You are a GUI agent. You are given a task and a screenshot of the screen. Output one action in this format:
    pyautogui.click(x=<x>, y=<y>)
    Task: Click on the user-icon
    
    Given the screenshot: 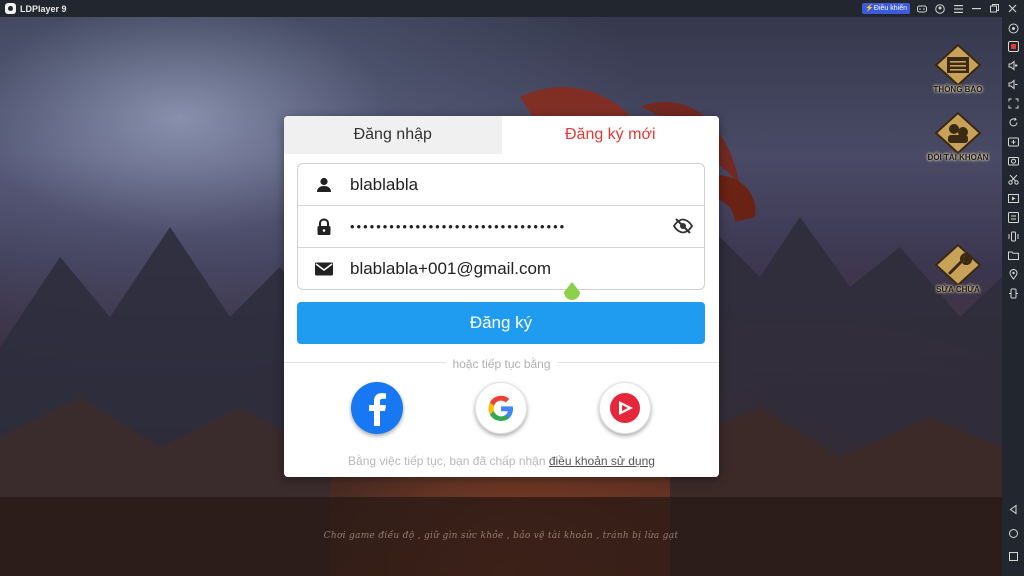 What is the action you would take?
    pyautogui.click(x=324, y=185)
    